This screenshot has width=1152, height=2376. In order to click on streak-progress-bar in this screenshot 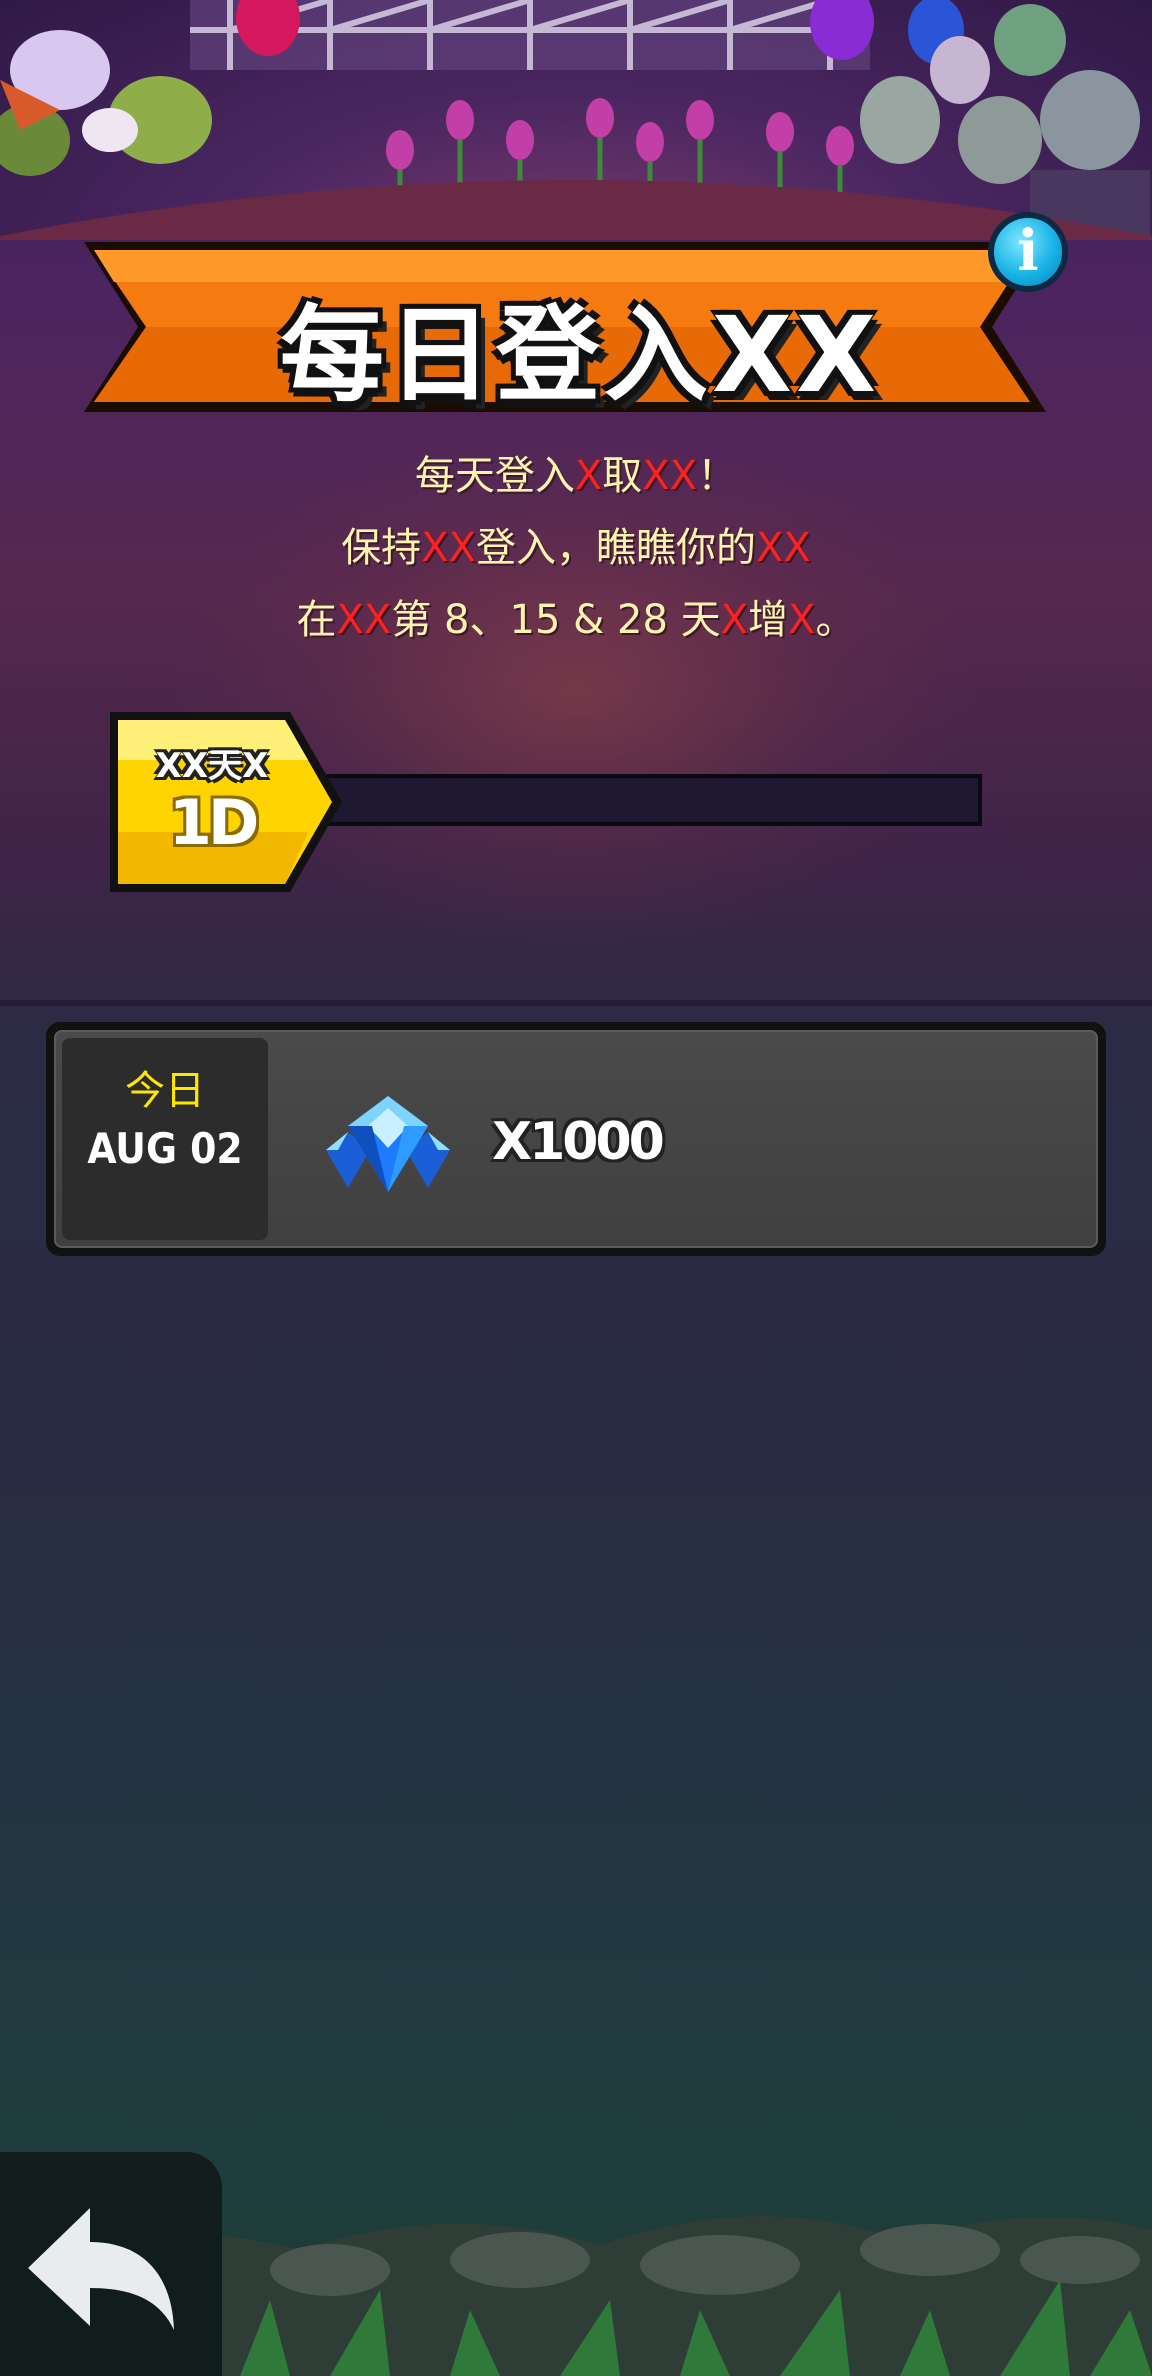, I will do `click(646, 800)`.